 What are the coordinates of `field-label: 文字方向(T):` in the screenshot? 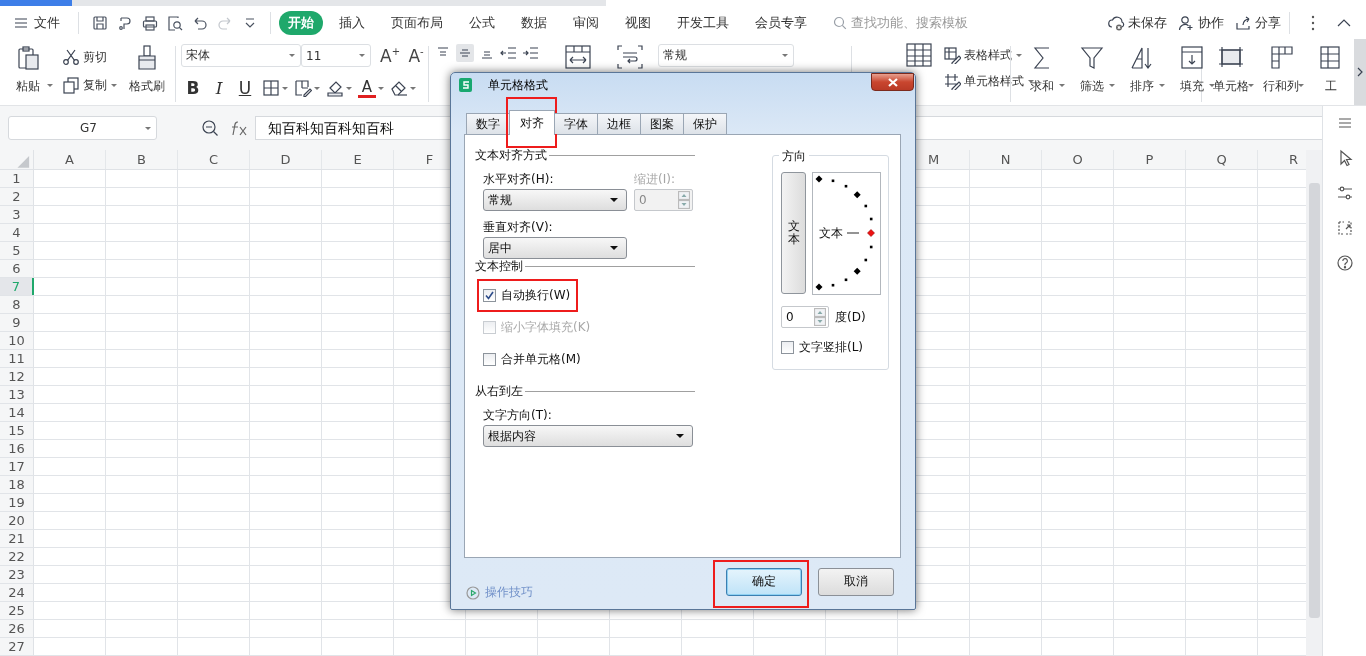 It's located at (518, 414).